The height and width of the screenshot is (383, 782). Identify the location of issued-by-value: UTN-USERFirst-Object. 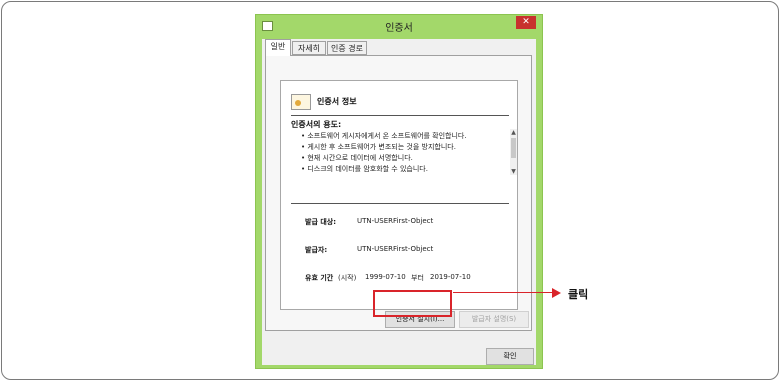
(395, 249).